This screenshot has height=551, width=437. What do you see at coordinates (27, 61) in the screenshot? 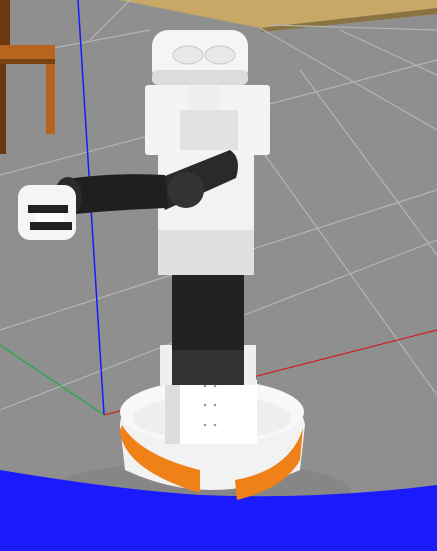
I see `chair-seat-shadow` at bounding box center [27, 61].